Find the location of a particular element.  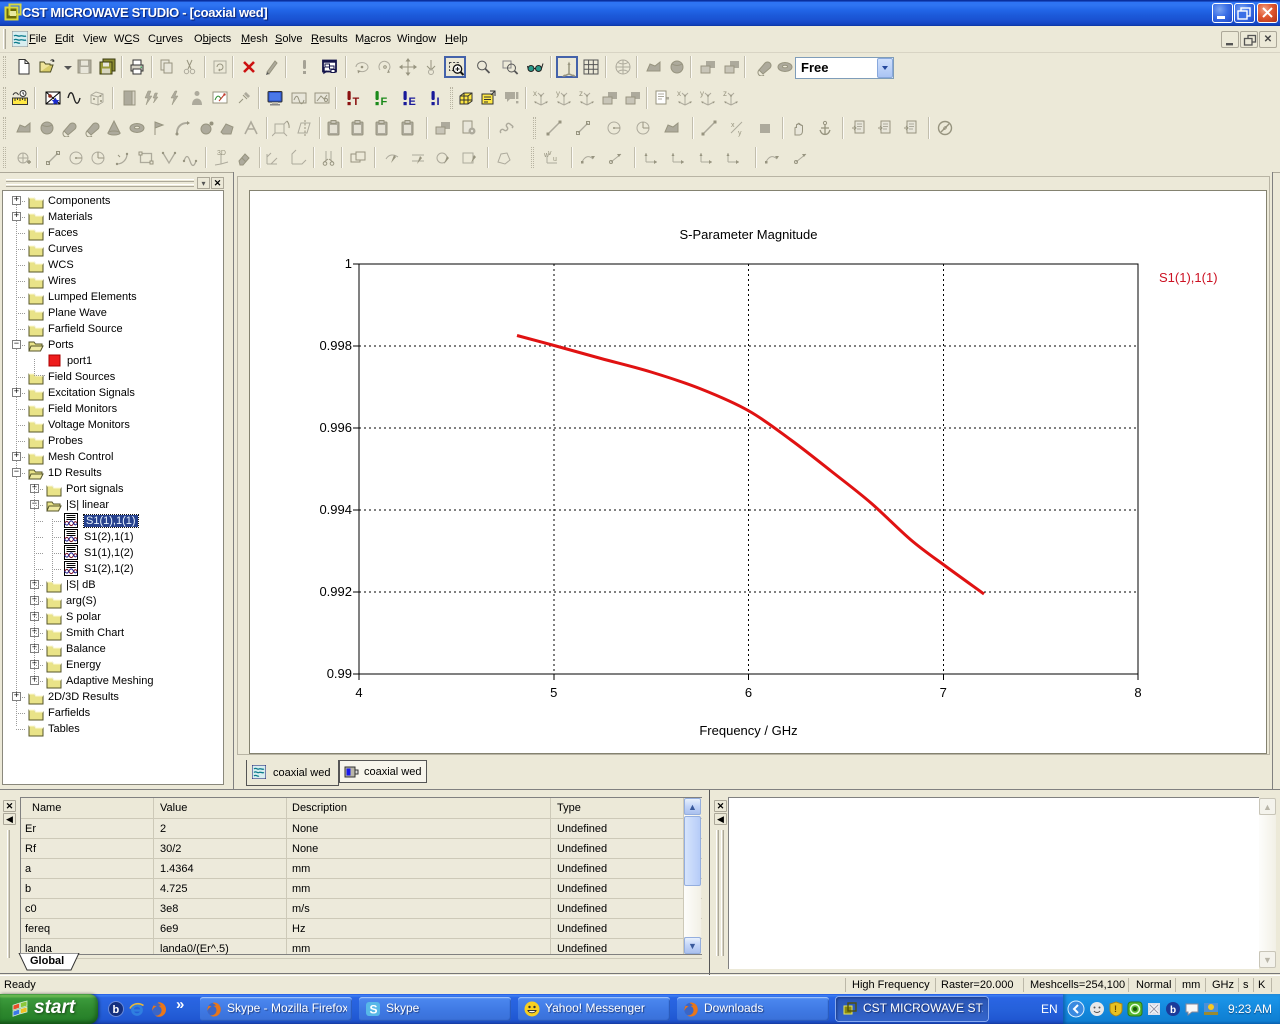

svg-text: S is located at coordinates (374, 1010).